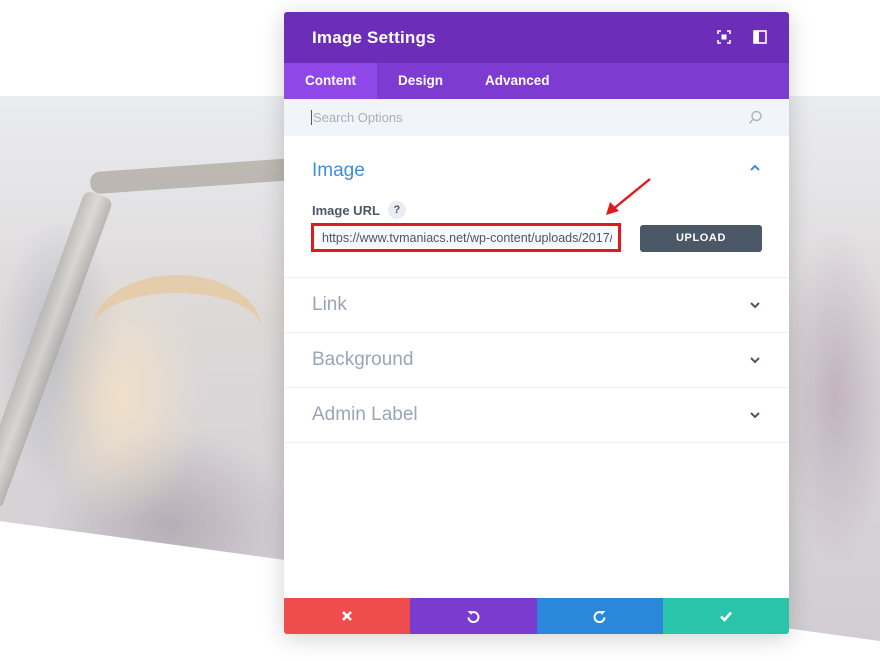  I want to click on tab-advanced: Advanced, so click(517, 81).